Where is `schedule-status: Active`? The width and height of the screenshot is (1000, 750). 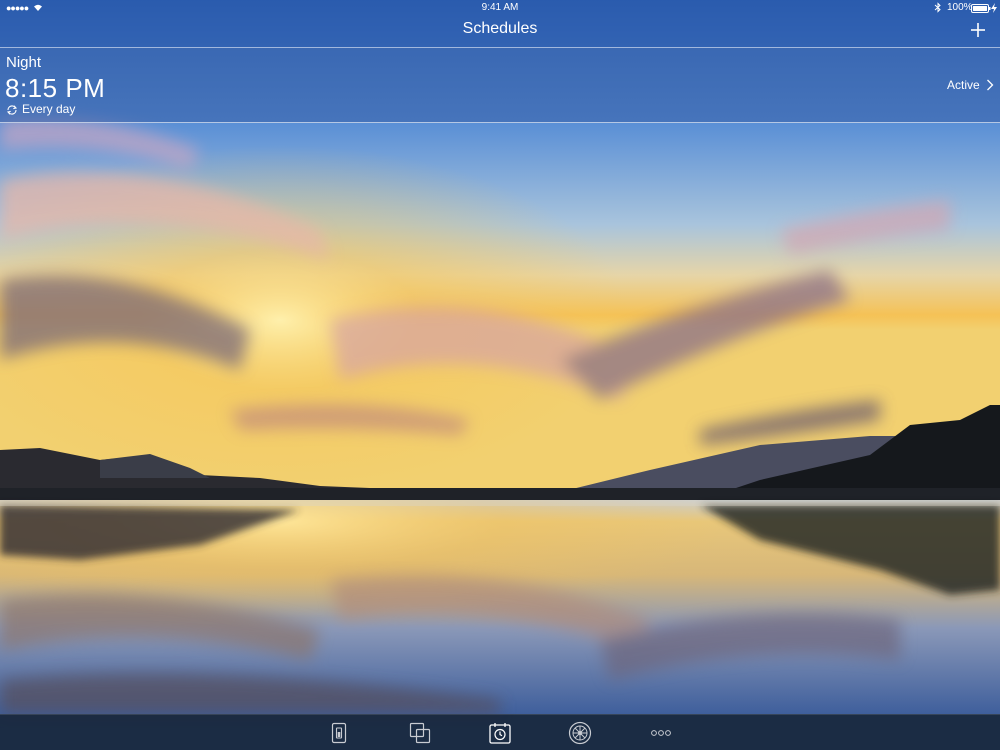 schedule-status: Active is located at coordinates (963, 85).